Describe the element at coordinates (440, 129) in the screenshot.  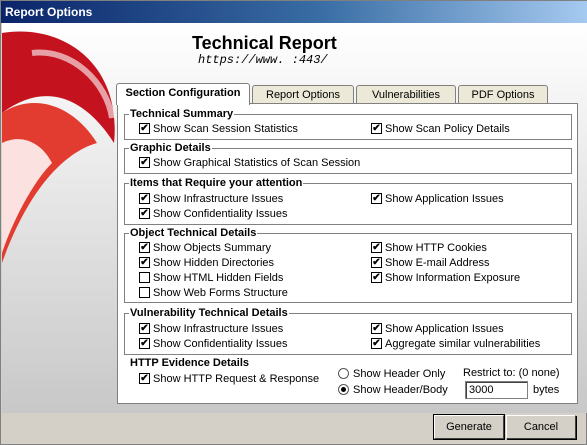
I see `show-scan-policy-details-checkbox: ✔ Show Scan Policy Details` at that location.